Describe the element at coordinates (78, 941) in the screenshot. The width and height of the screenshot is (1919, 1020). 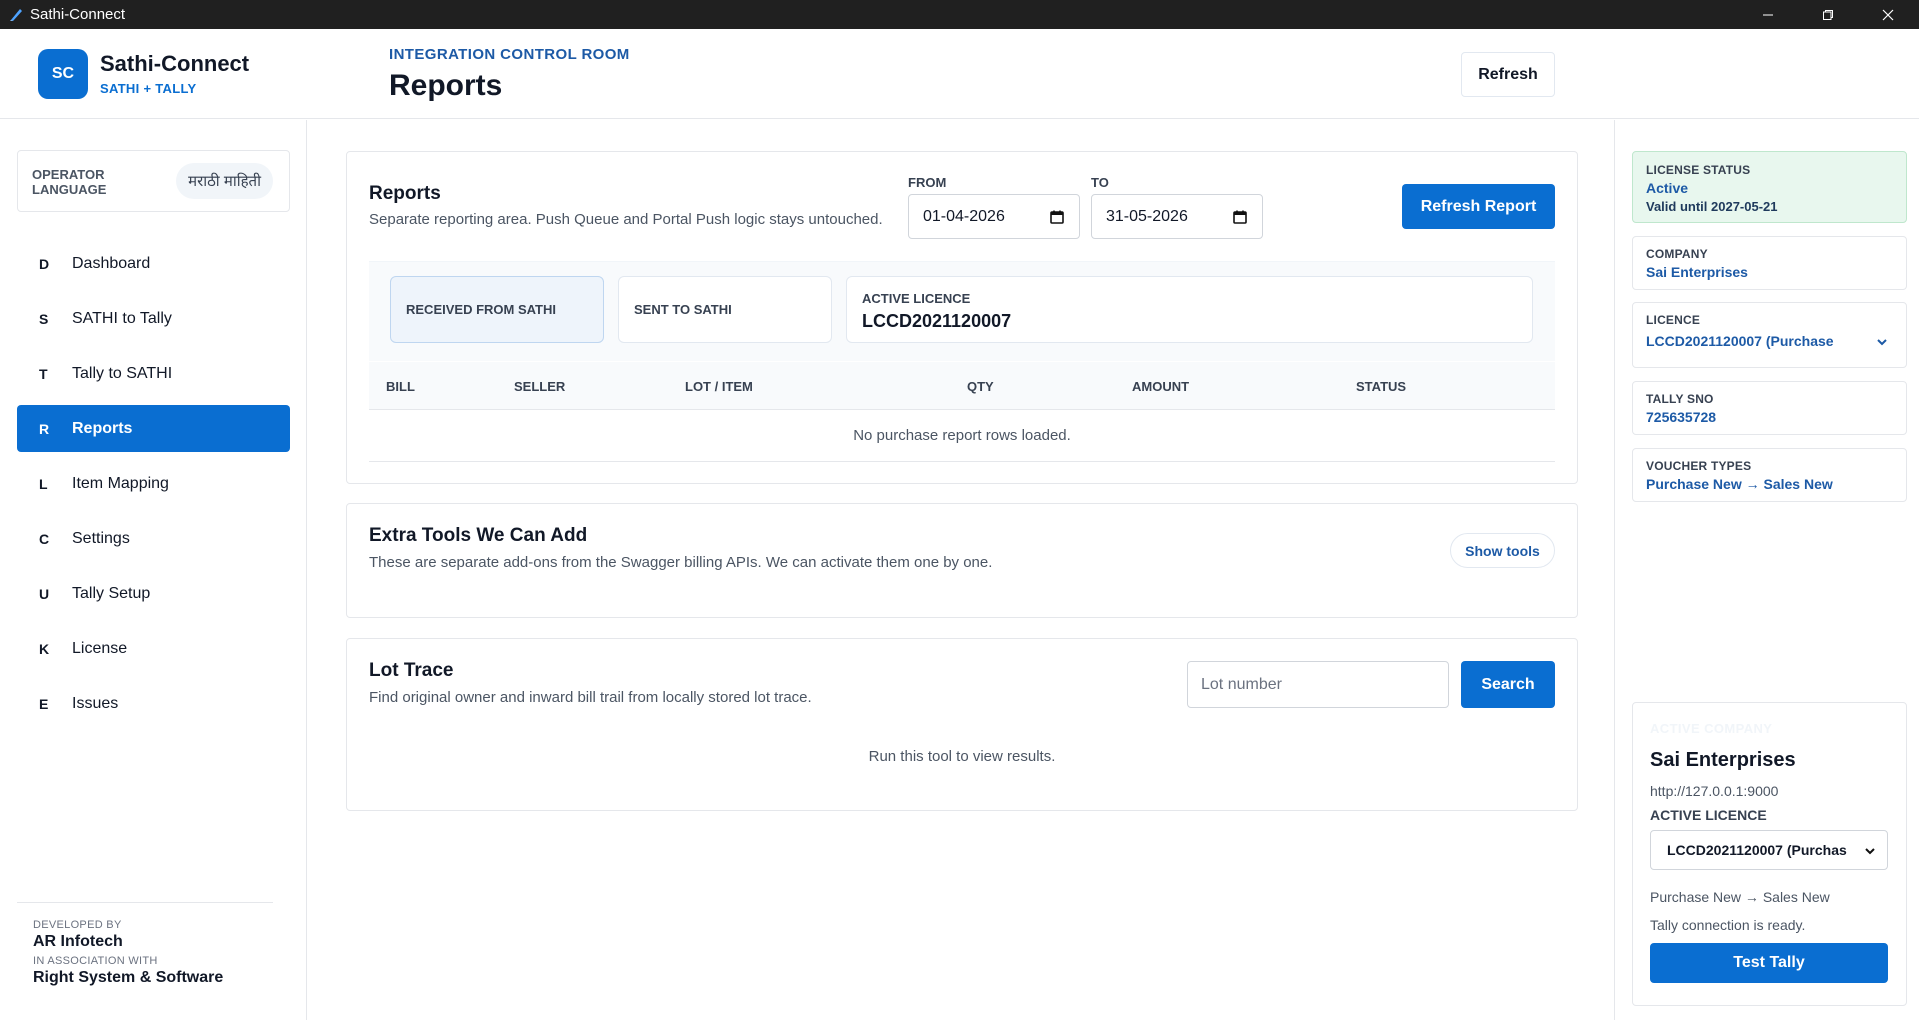
I see `developer-name: AR Infotech` at that location.